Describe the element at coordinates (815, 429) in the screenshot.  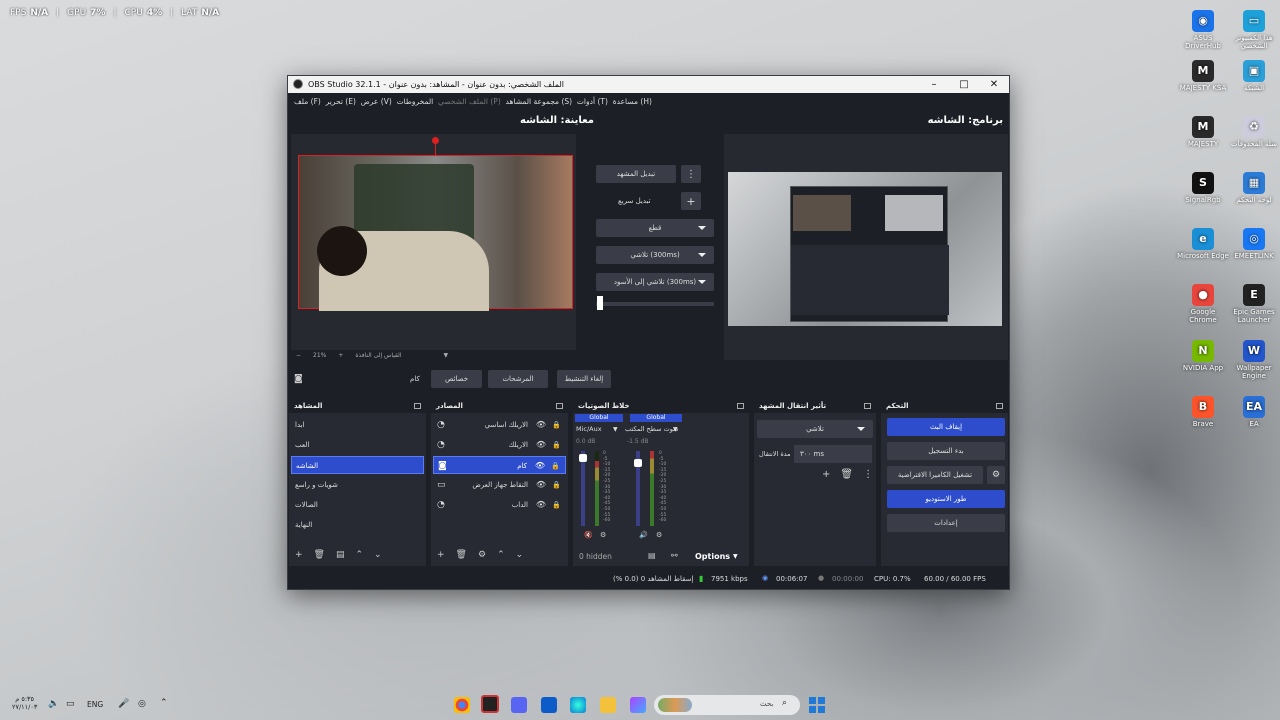
I see `transition-type-dropdown: تلاشي` at that location.